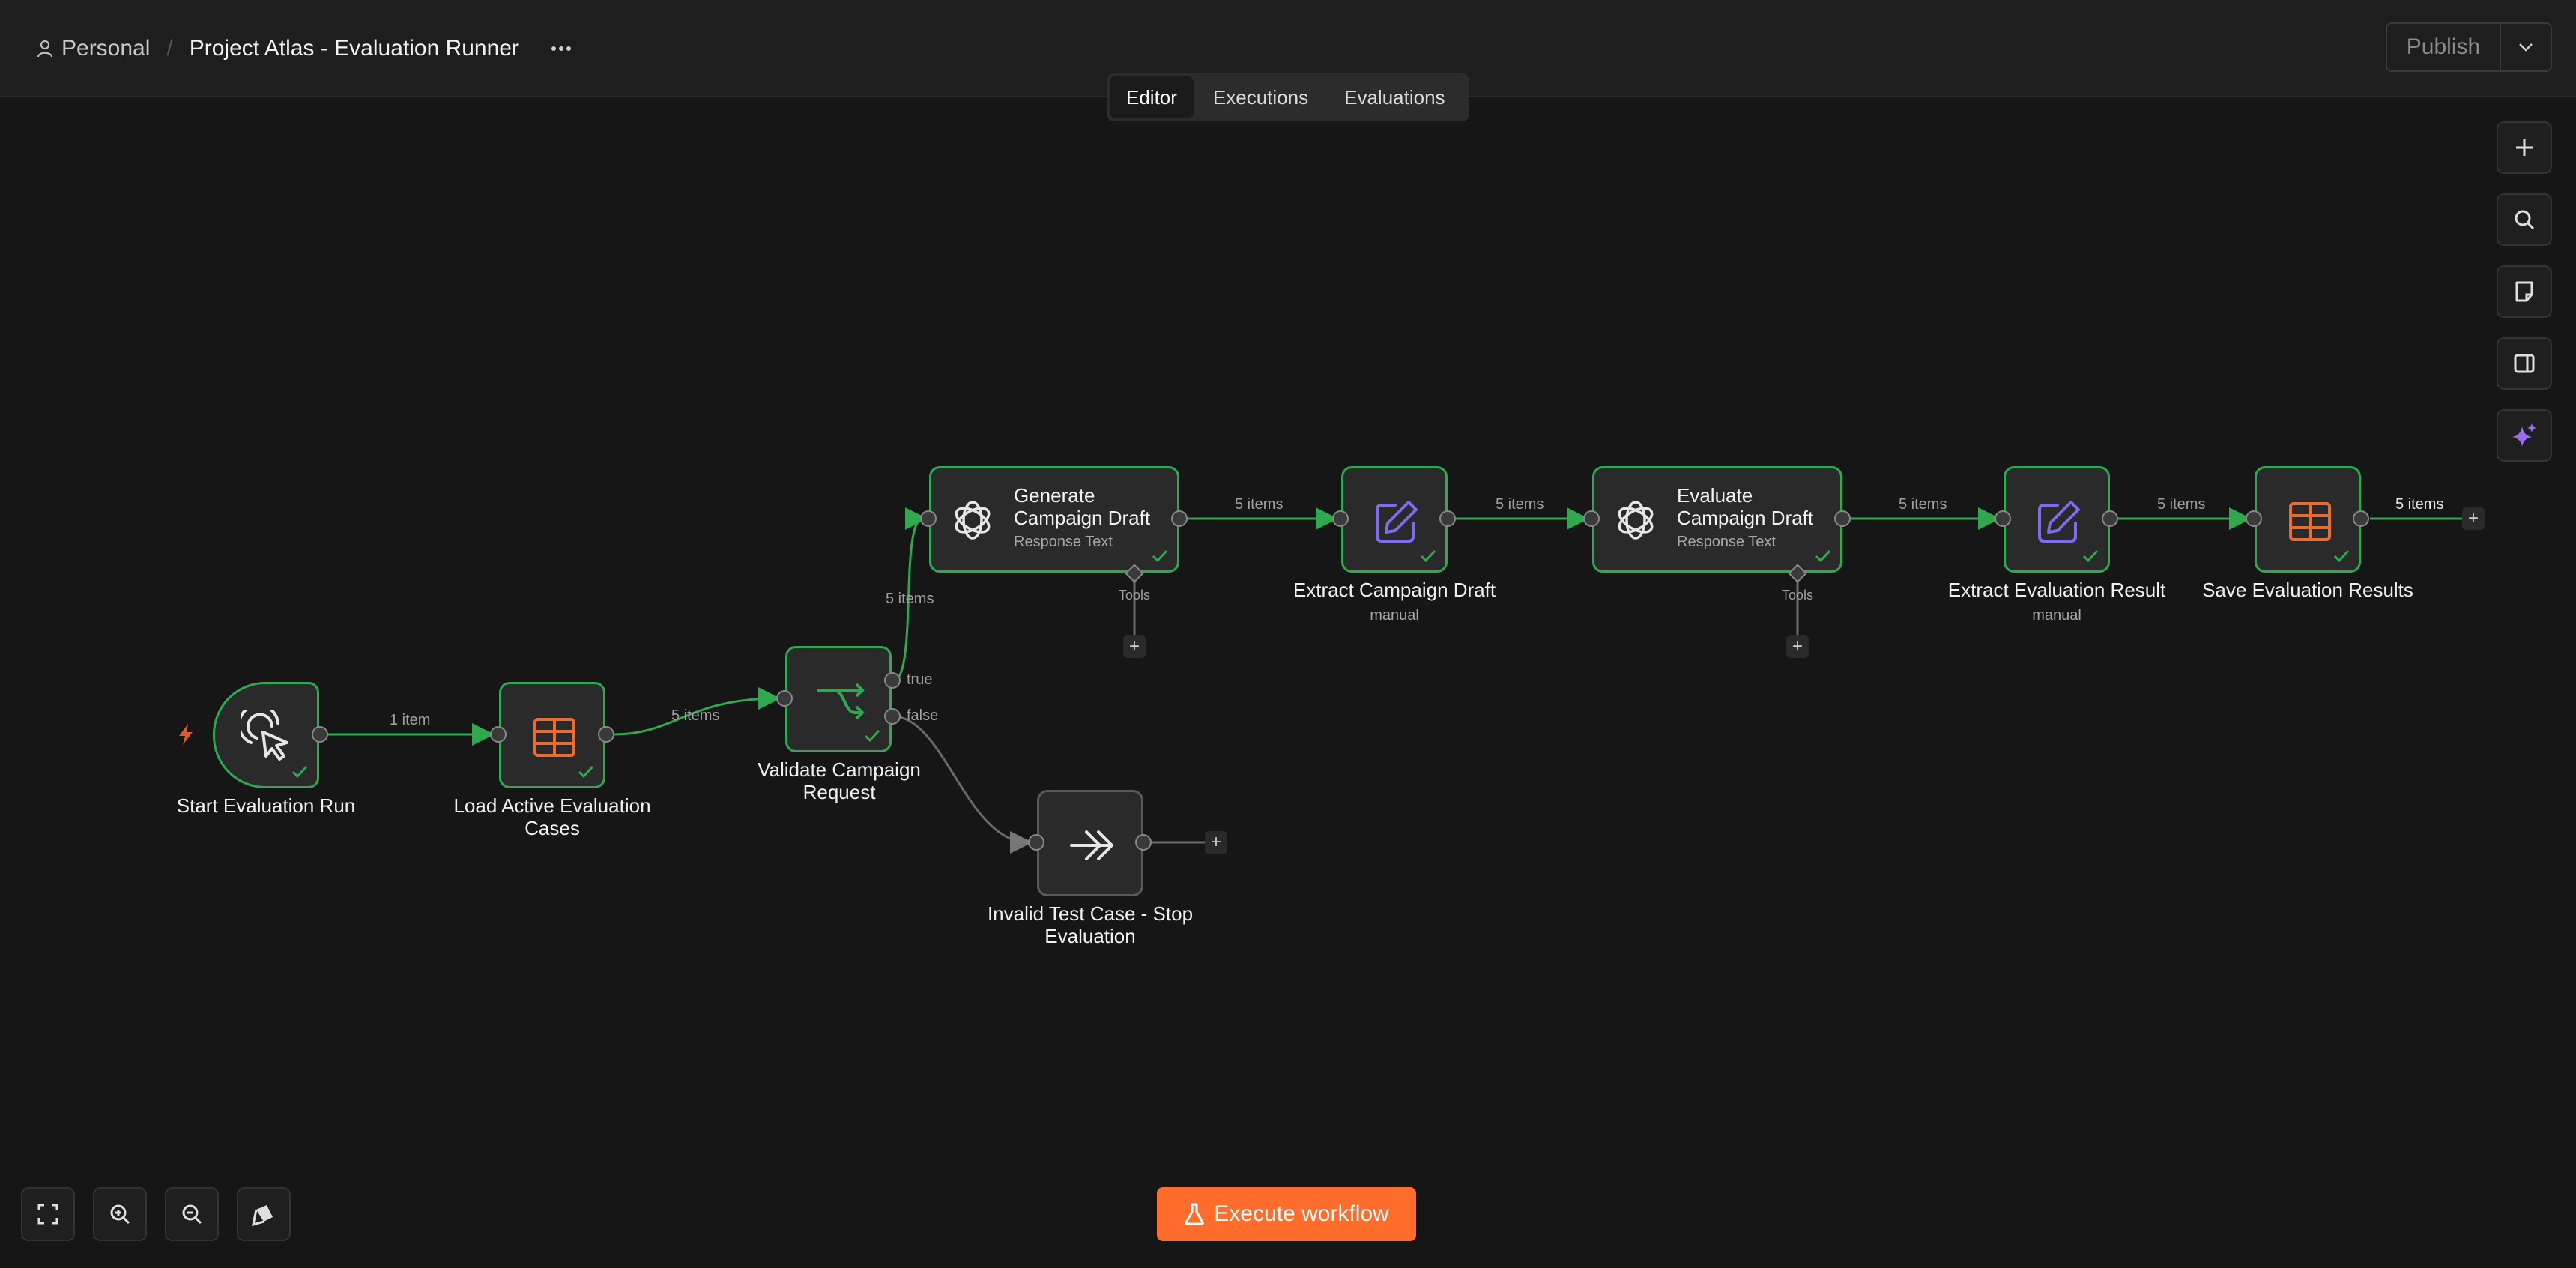 Image resolution: width=2576 pixels, height=1268 pixels. Describe the element at coordinates (841, 701) in the screenshot. I see `if-branch-icon` at that location.